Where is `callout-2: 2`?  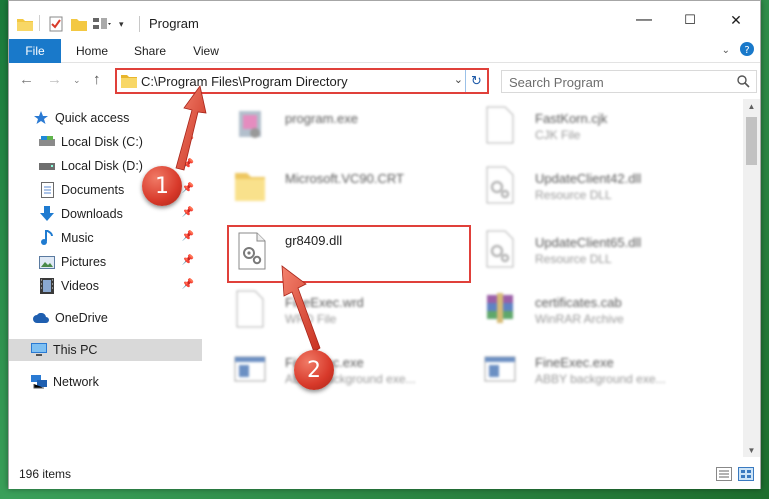
callout-2: 2 is located at coordinates (314, 370).